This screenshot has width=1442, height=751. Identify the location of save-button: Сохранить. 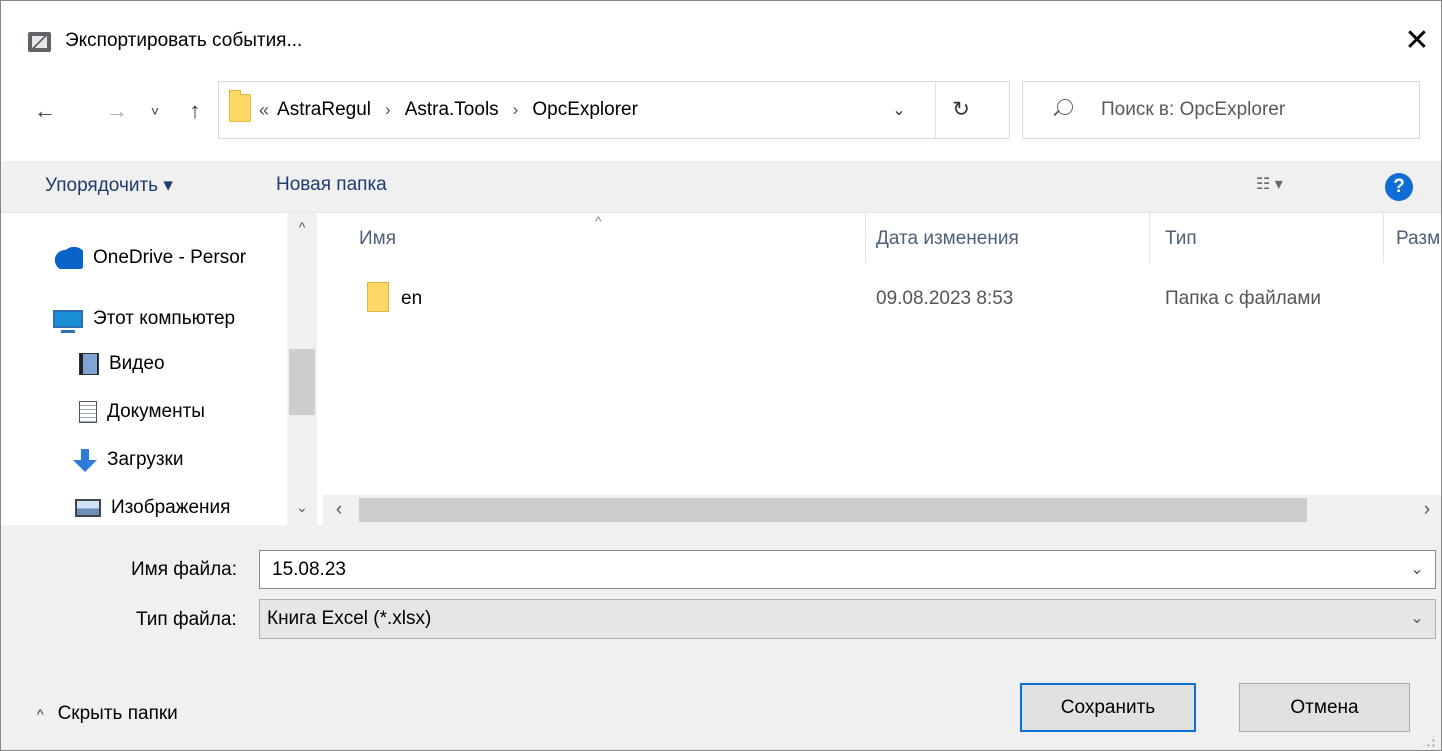
(1108, 707).